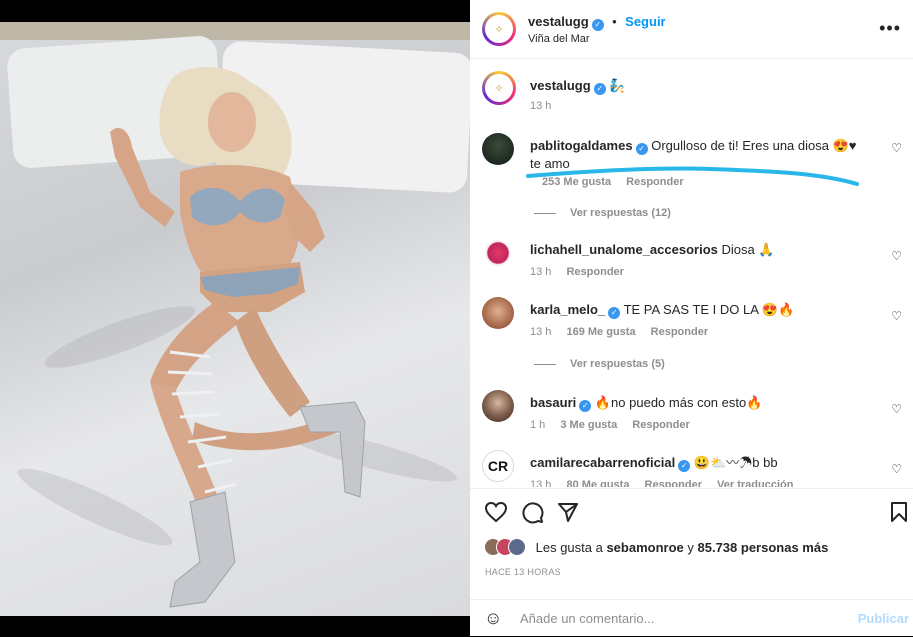 The image size is (913, 637). Describe the element at coordinates (523, 572) in the screenshot. I see `post-timestamp: HACE 13 HORAS` at that location.